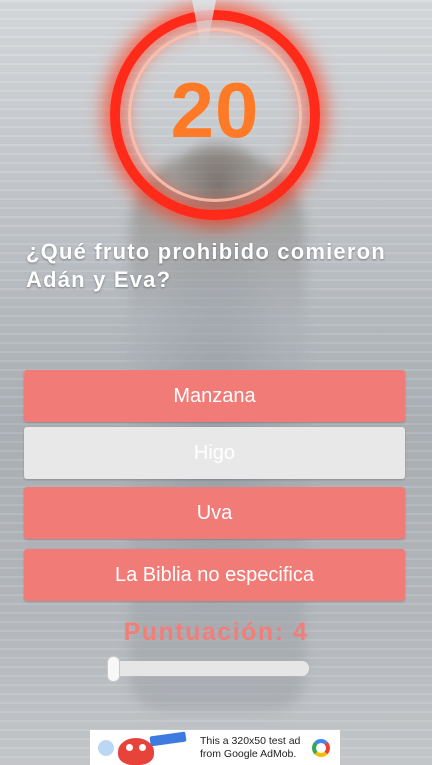 This screenshot has height=765, width=432. I want to click on ad-ribbon, so click(168, 739).